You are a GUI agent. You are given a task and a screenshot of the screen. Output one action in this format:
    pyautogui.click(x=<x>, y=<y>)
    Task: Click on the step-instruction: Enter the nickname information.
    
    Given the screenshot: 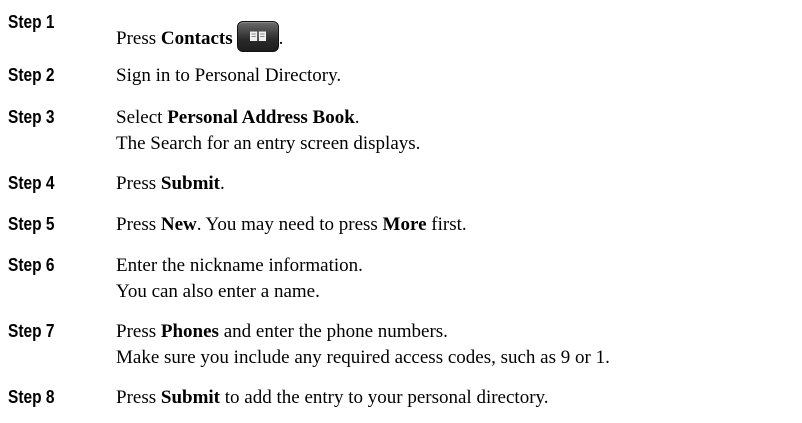 What is the action you would take?
    pyautogui.click(x=239, y=265)
    